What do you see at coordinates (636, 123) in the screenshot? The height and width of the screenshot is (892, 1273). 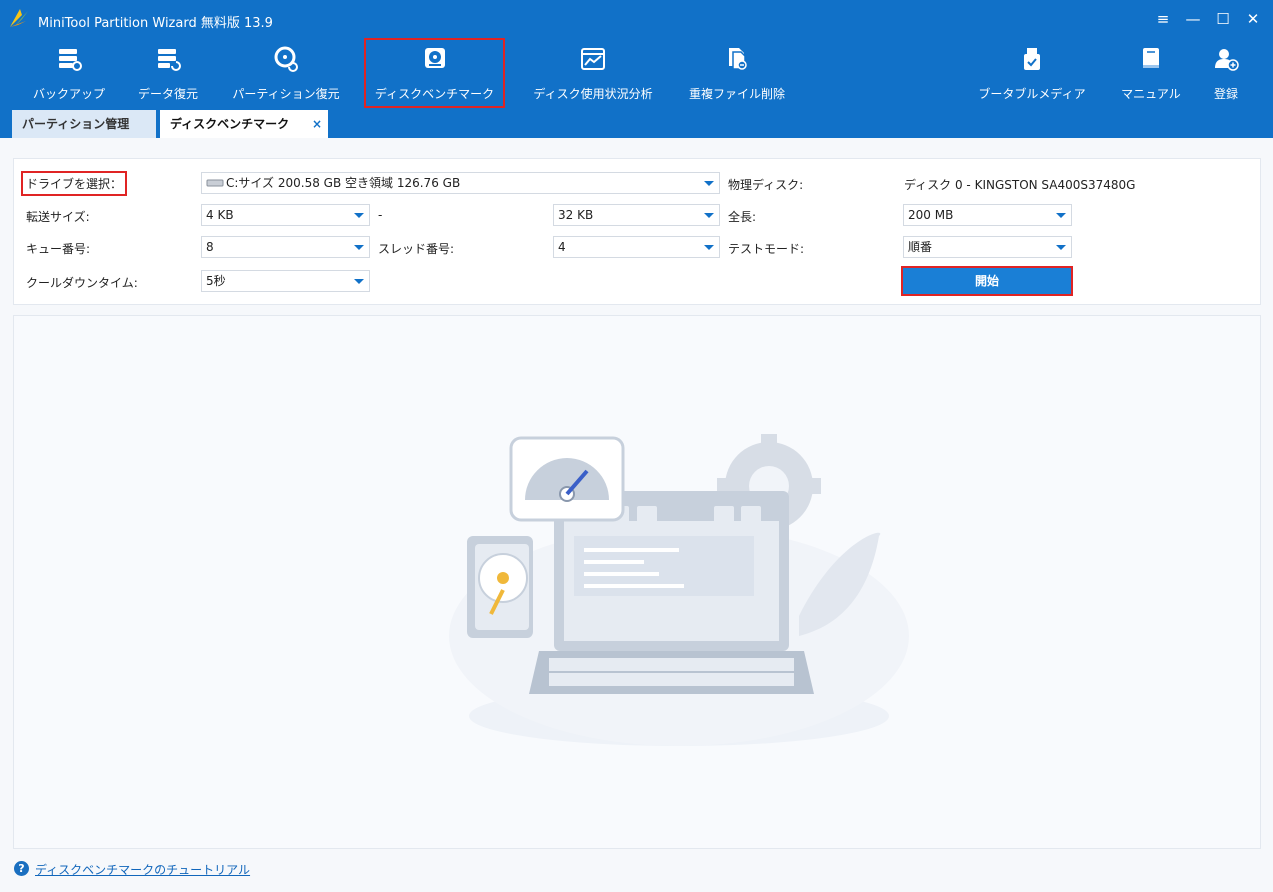 I see `tab-bar: パーティション管理 ディスクベンチマーク ×` at bounding box center [636, 123].